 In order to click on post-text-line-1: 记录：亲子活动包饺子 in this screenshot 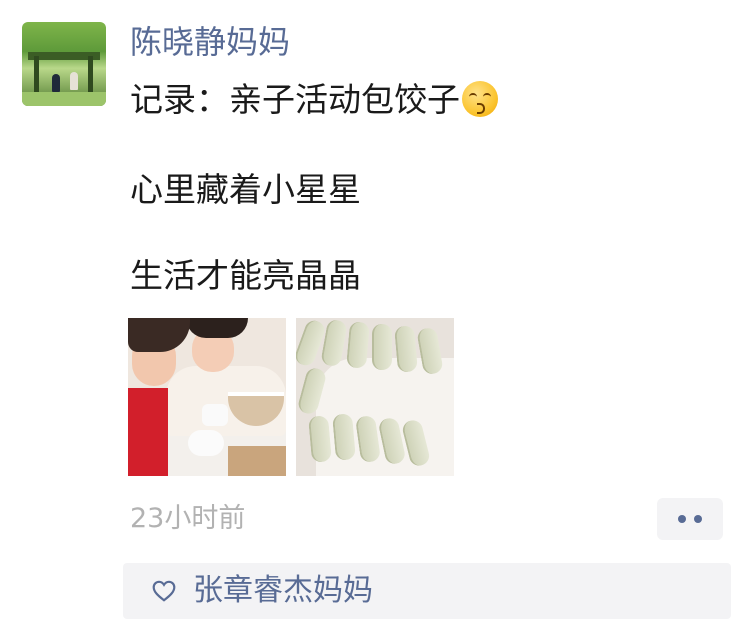, I will do `click(314, 100)`.